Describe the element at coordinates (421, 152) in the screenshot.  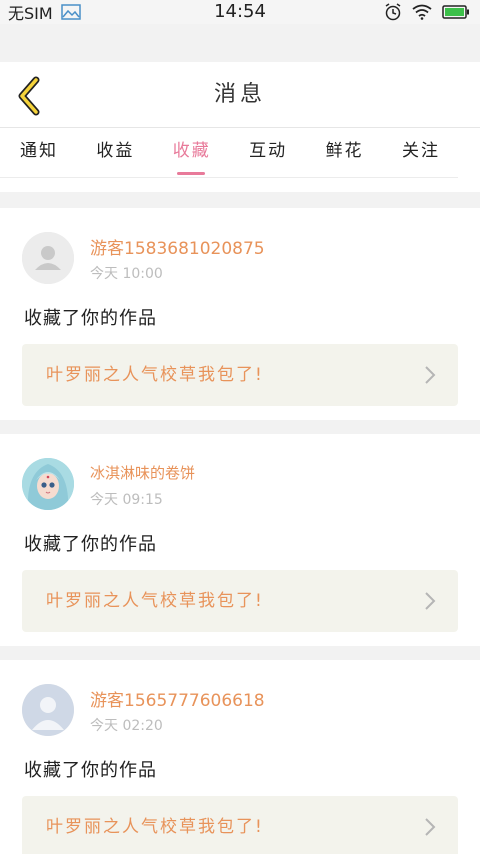
I see `tab-following: 关注` at that location.